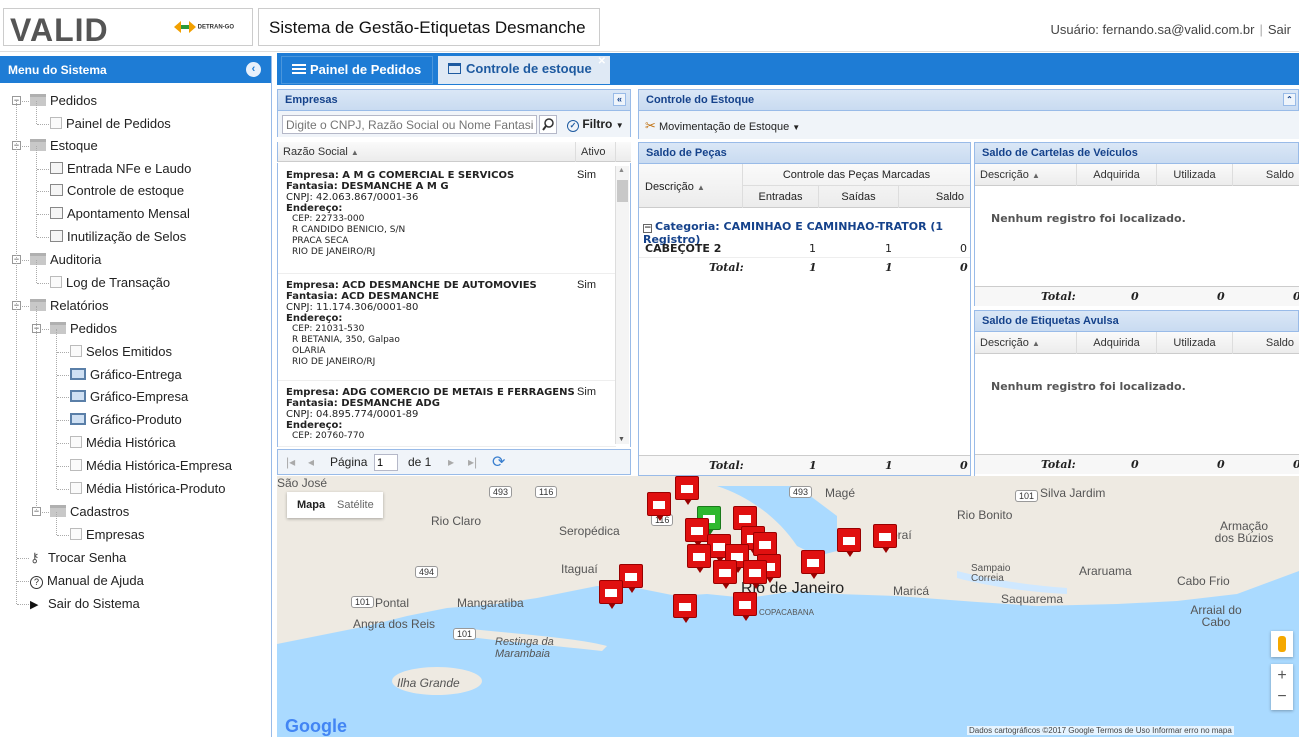 This screenshot has height=737, width=1299. I want to click on sidebar-item-auditoria: Auditoria, so click(65, 260).